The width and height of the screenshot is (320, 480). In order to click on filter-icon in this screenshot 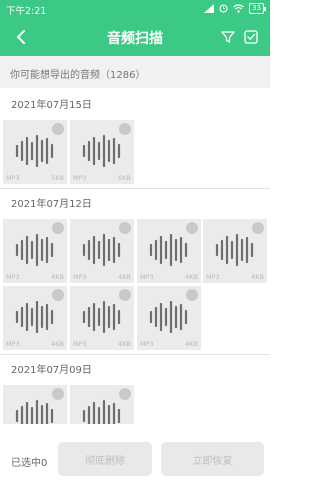, I will do `click(228, 37)`.